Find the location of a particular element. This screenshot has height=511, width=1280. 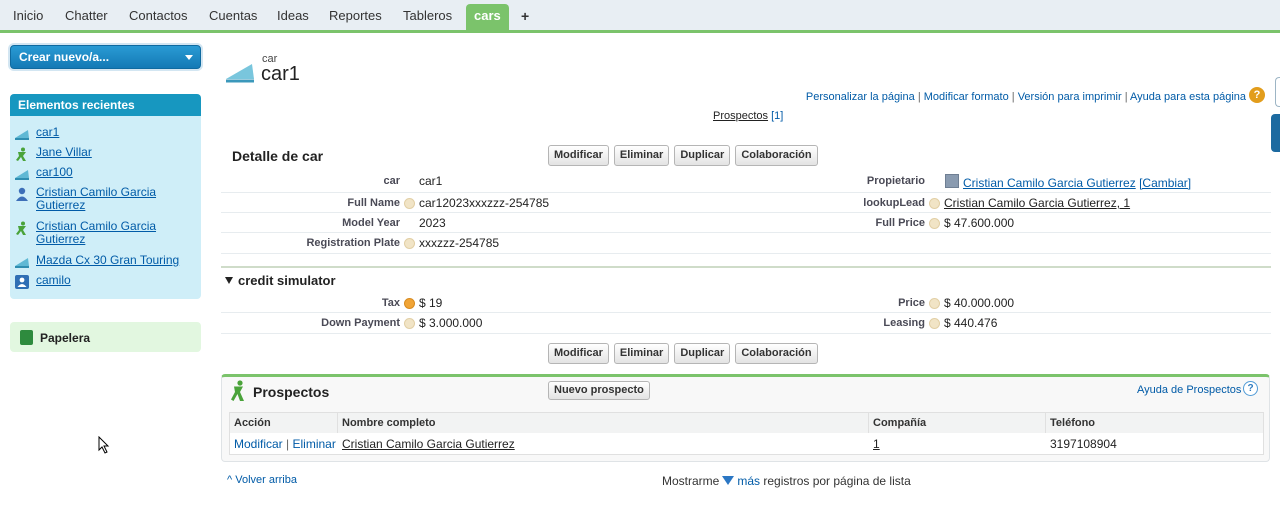

add-tab-button: + is located at coordinates (525, 17).